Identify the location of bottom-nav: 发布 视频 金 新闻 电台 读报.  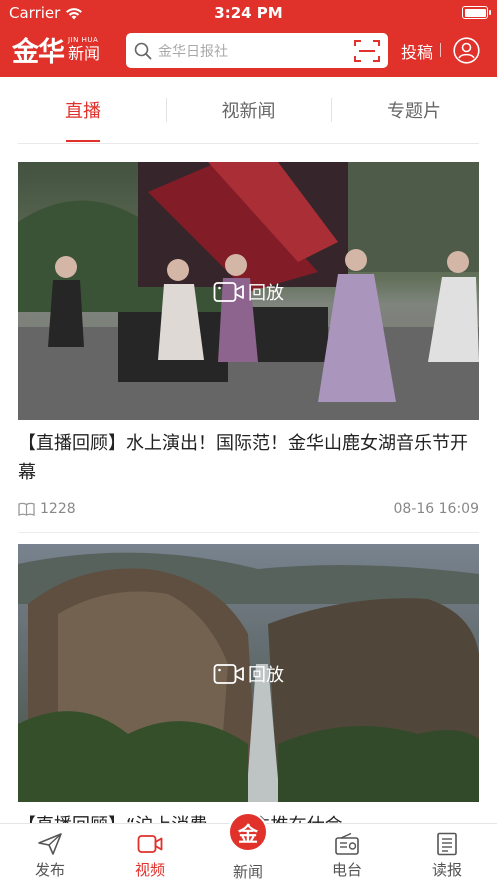
(248, 847).